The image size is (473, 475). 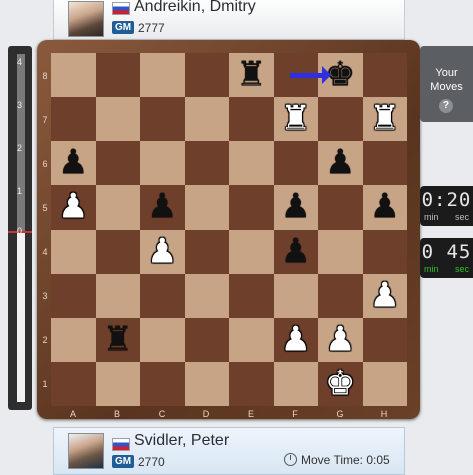 I want to click on eval-label: 0, so click(x=20, y=231).